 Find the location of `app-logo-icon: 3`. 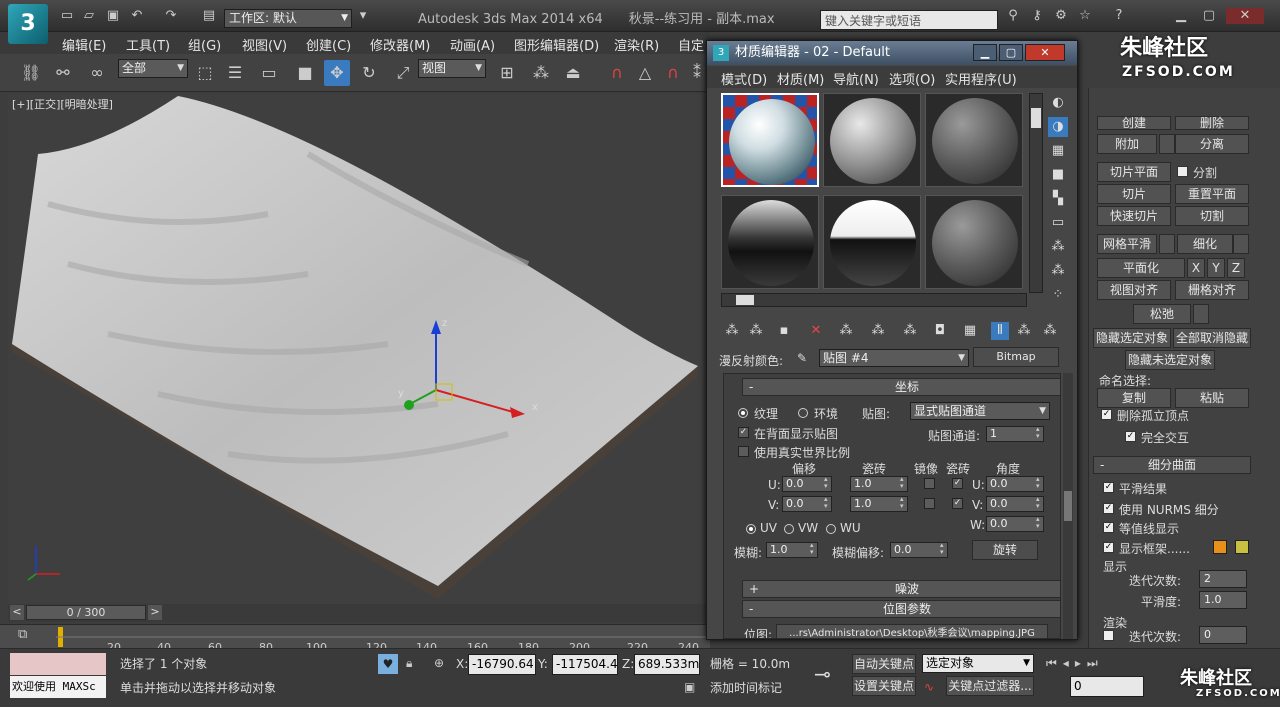

app-logo-icon: 3 is located at coordinates (28, 24).